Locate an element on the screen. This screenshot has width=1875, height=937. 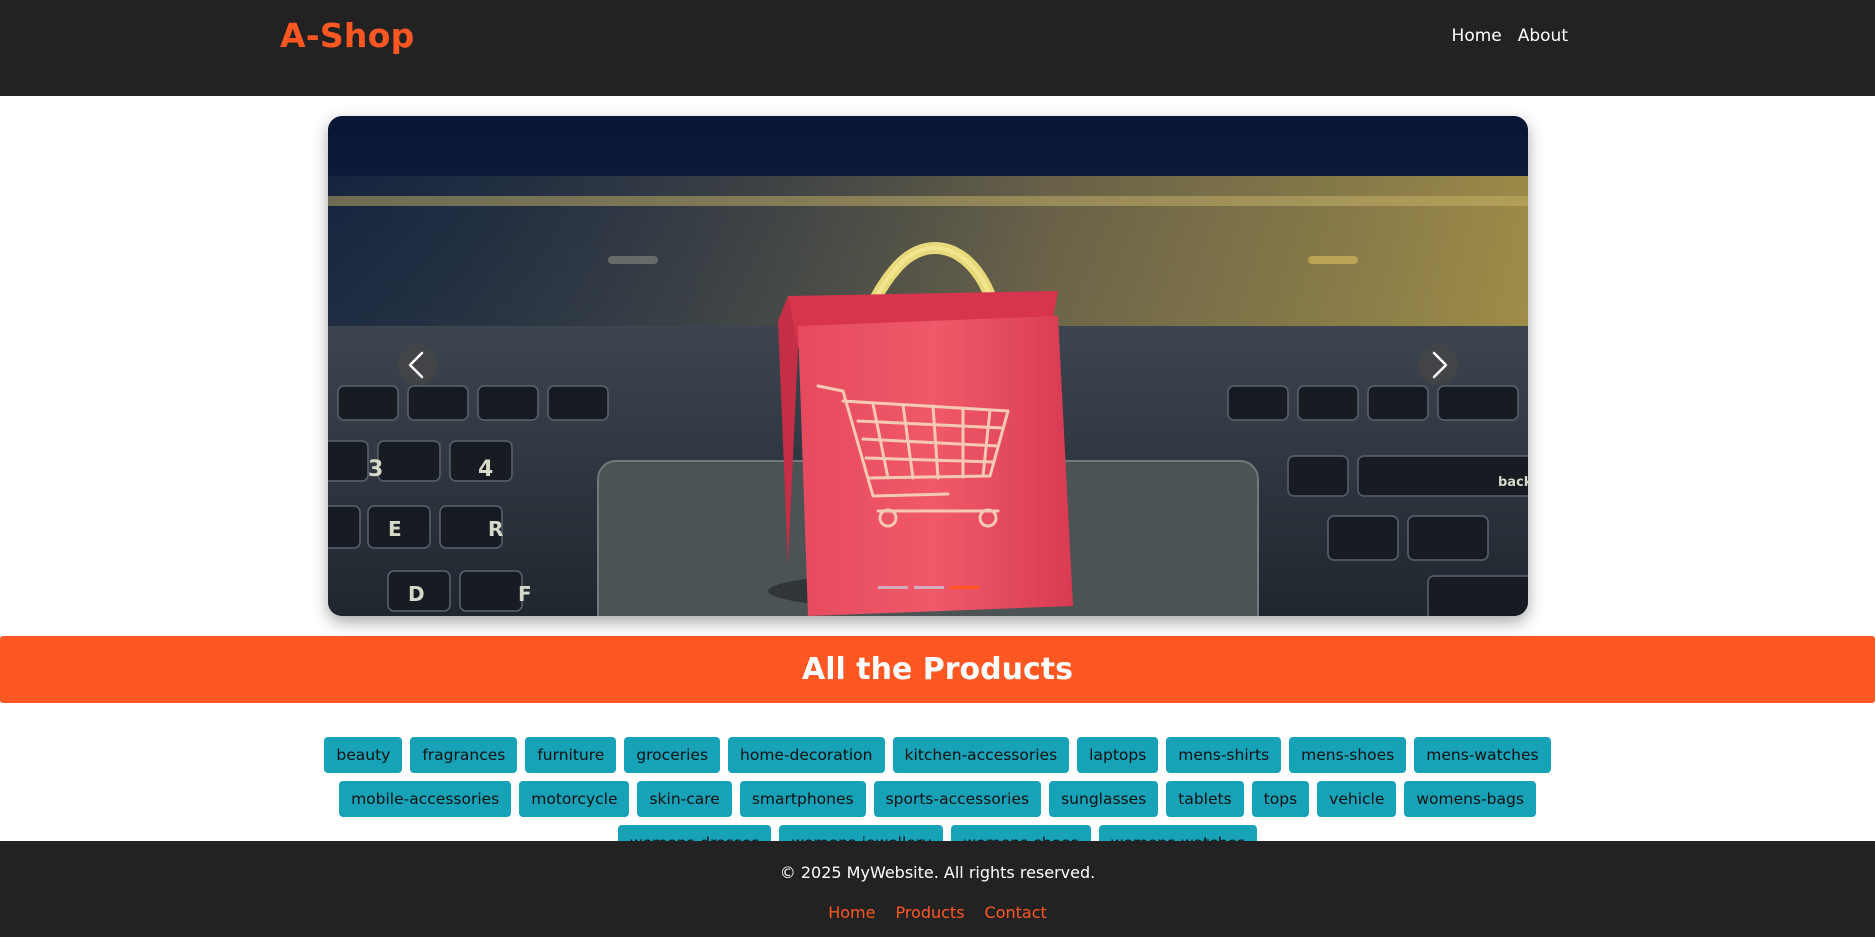
chevron-left-icon is located at coordinates (416, 365).